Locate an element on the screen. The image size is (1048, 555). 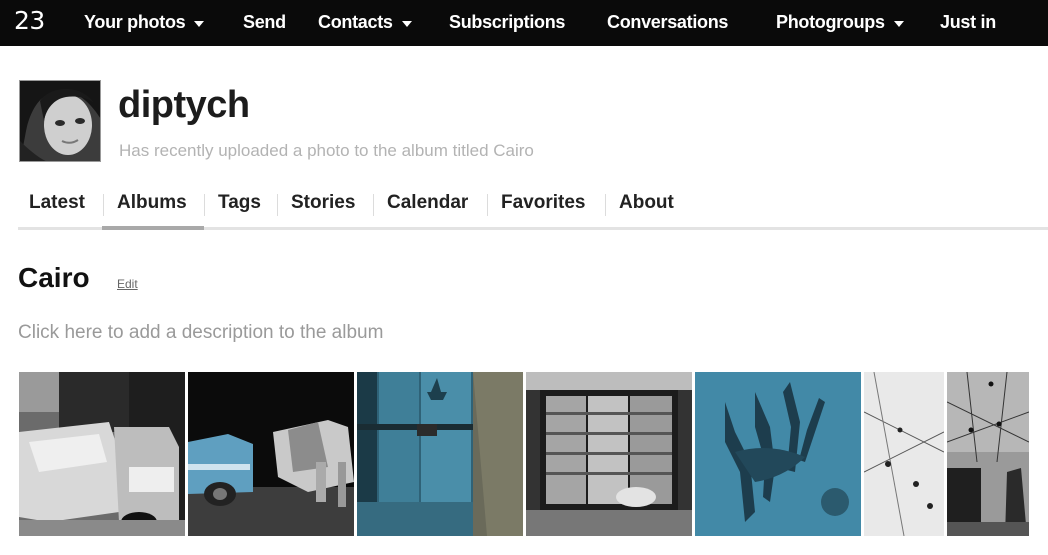
nav-subscriptions-label: Subscriptions is located at coordinates (507, 22).